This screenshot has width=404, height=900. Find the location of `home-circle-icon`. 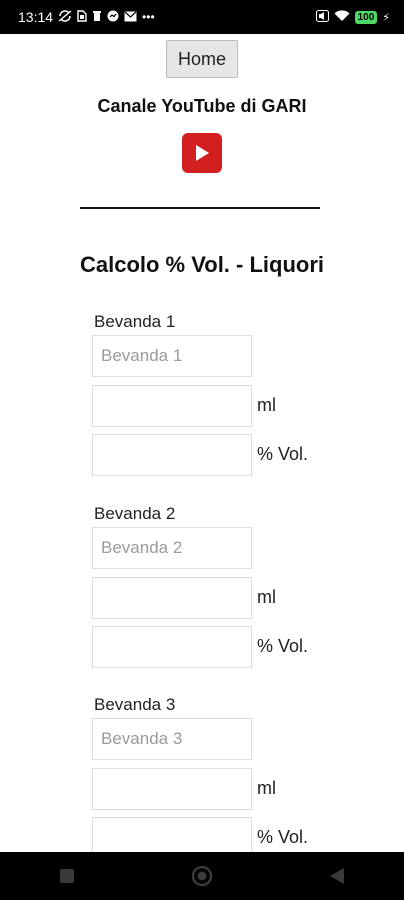

home-circle-icon is located at coordinates (202, 876).